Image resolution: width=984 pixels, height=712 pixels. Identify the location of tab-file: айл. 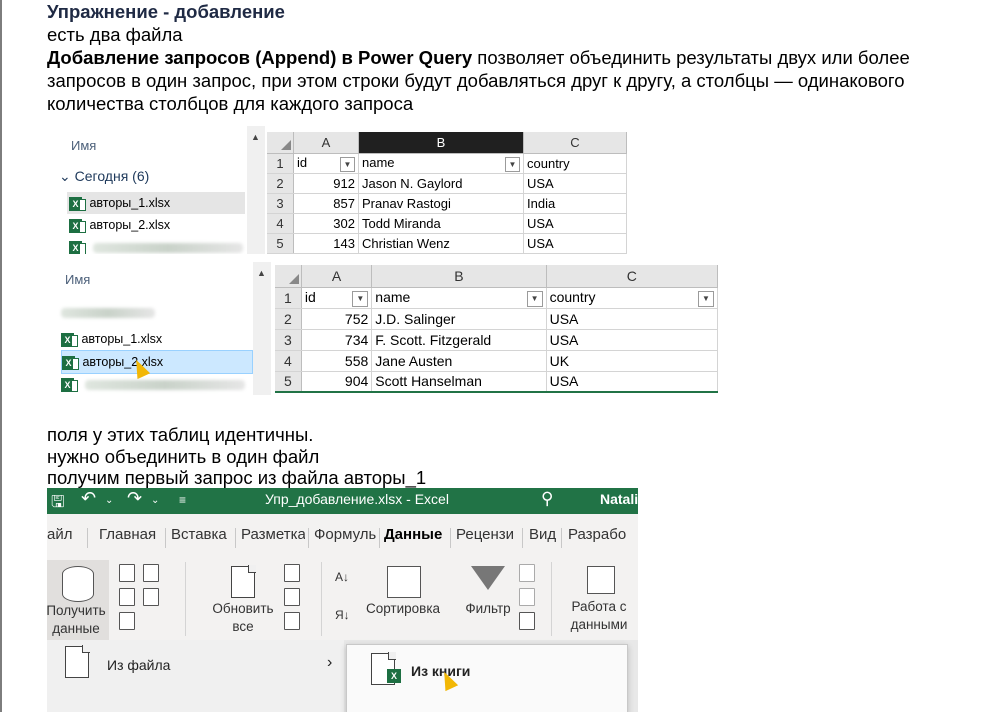
(59, 534).